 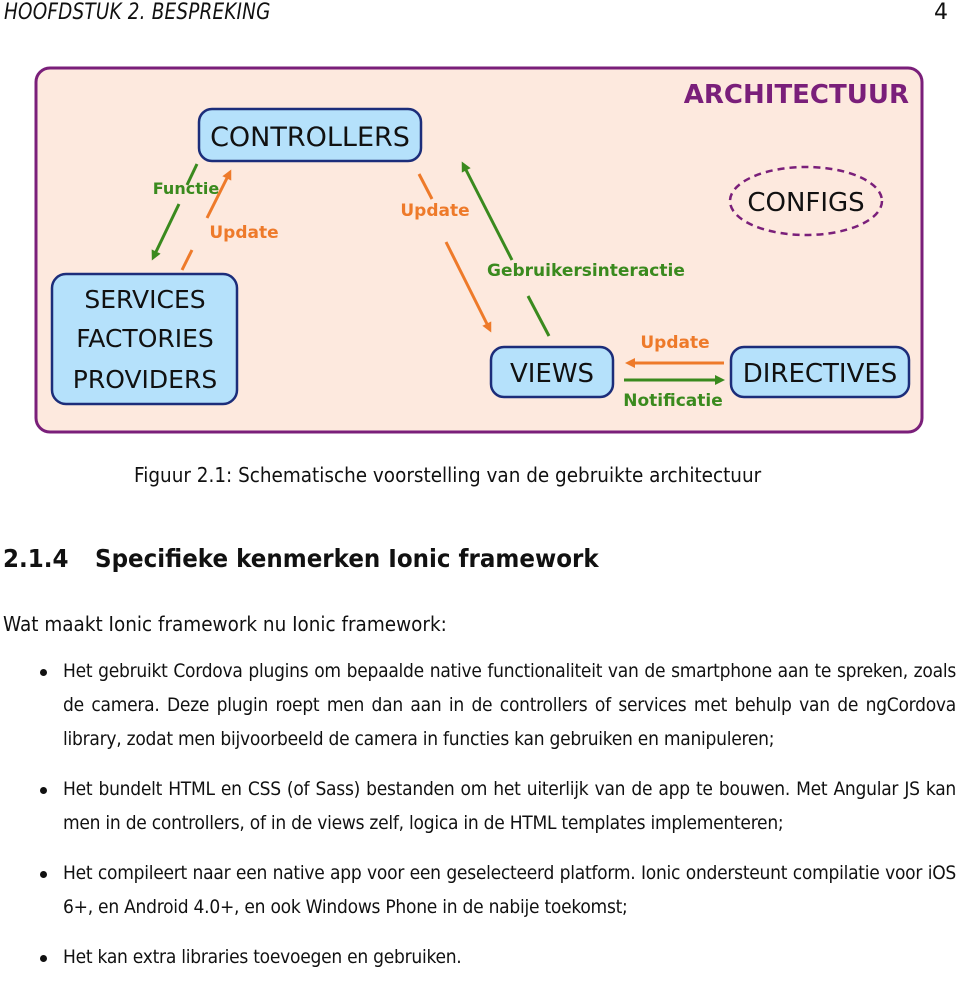 I want to click on node-views: VIEWS, so click(x=552, y=372).